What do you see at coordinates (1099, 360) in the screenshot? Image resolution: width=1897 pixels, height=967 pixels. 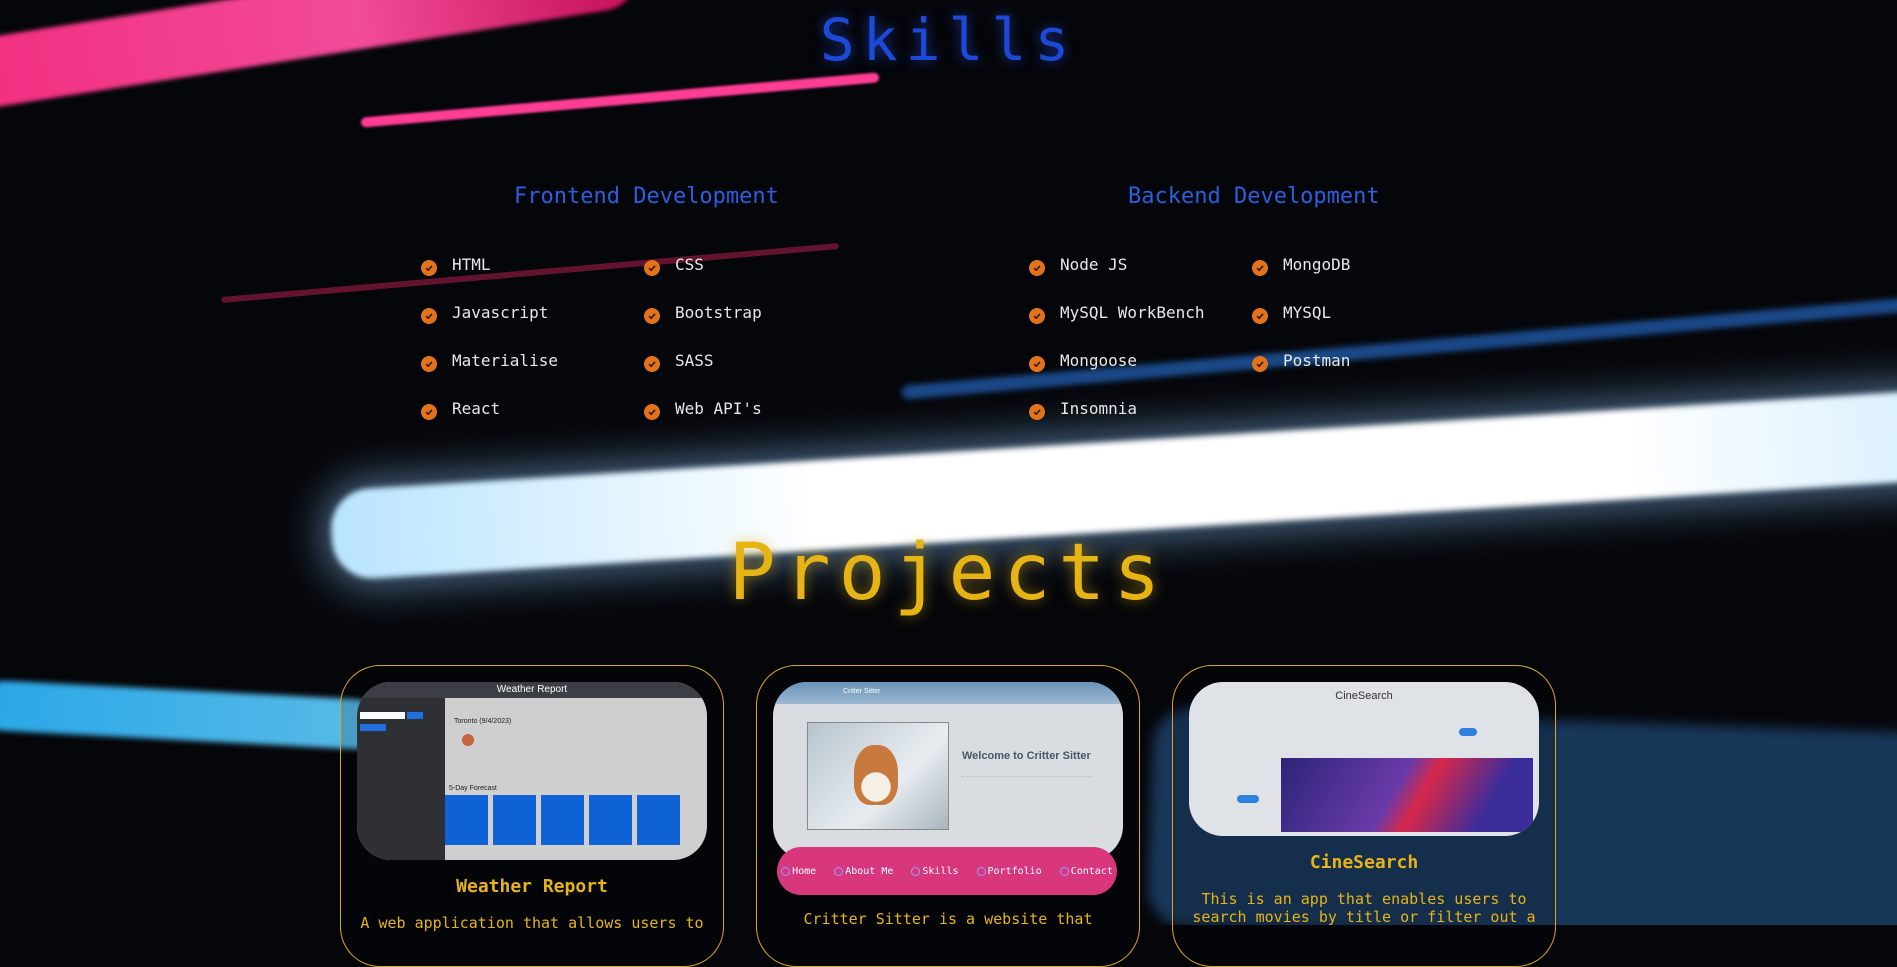 I see `skill-label: Mongoose` at bounding box center [1099, 360].